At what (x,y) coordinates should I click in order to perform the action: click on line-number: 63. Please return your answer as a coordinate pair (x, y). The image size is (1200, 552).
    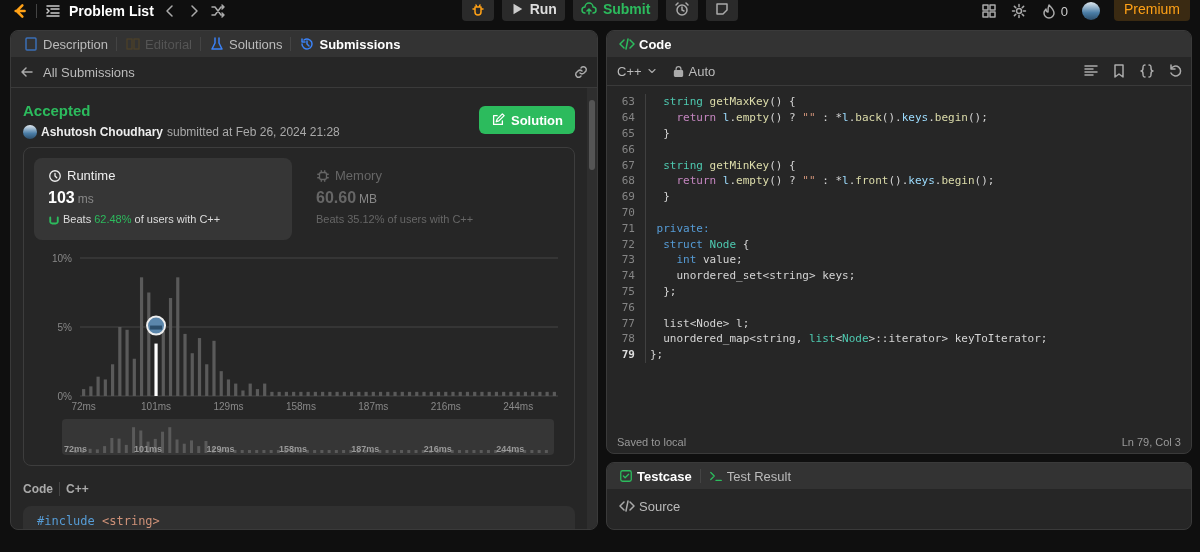
    Looking at the image, I should click on (628, 102).